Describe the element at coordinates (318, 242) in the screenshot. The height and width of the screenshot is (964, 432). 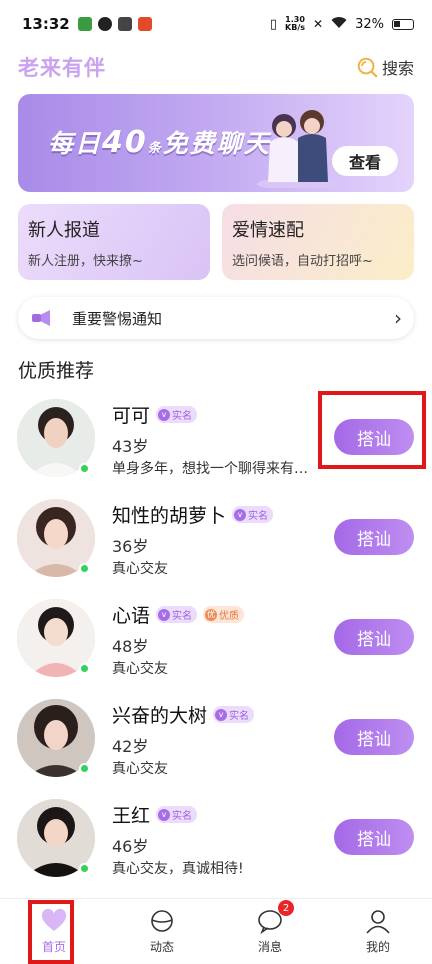
I see `card-speed-match: 爱情速配 选问候语，自动打招呼~` at that location.